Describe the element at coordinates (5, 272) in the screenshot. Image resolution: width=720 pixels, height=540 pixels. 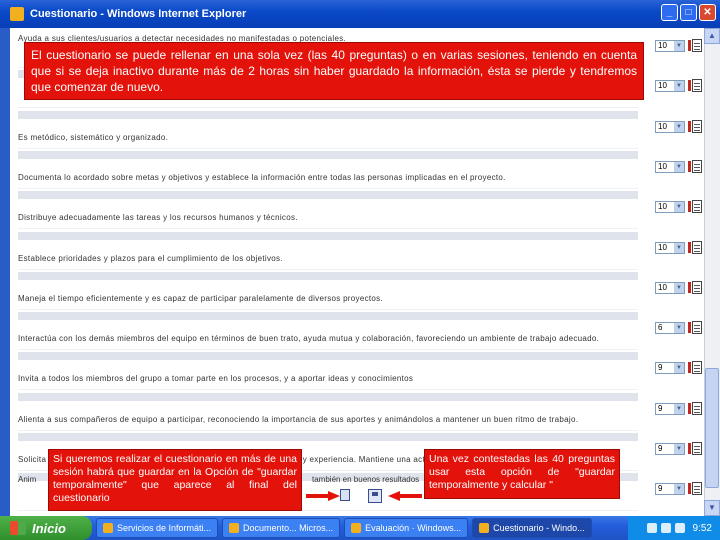
I see `window-left-border` at that location.